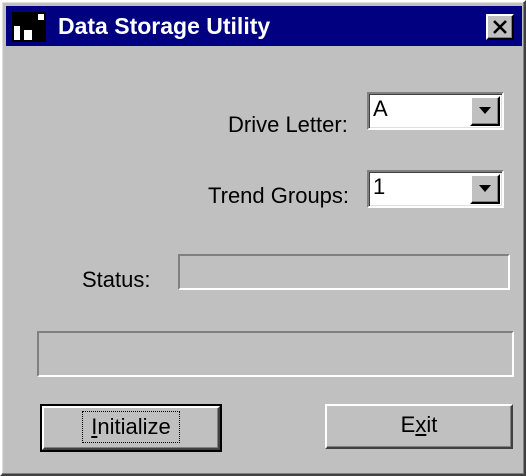 The height and width of the screenshot is (476, 526). Describe the element at coordinates (485, 111) in the screenshot. I see `drive-letter-dropdown-button` at that location.